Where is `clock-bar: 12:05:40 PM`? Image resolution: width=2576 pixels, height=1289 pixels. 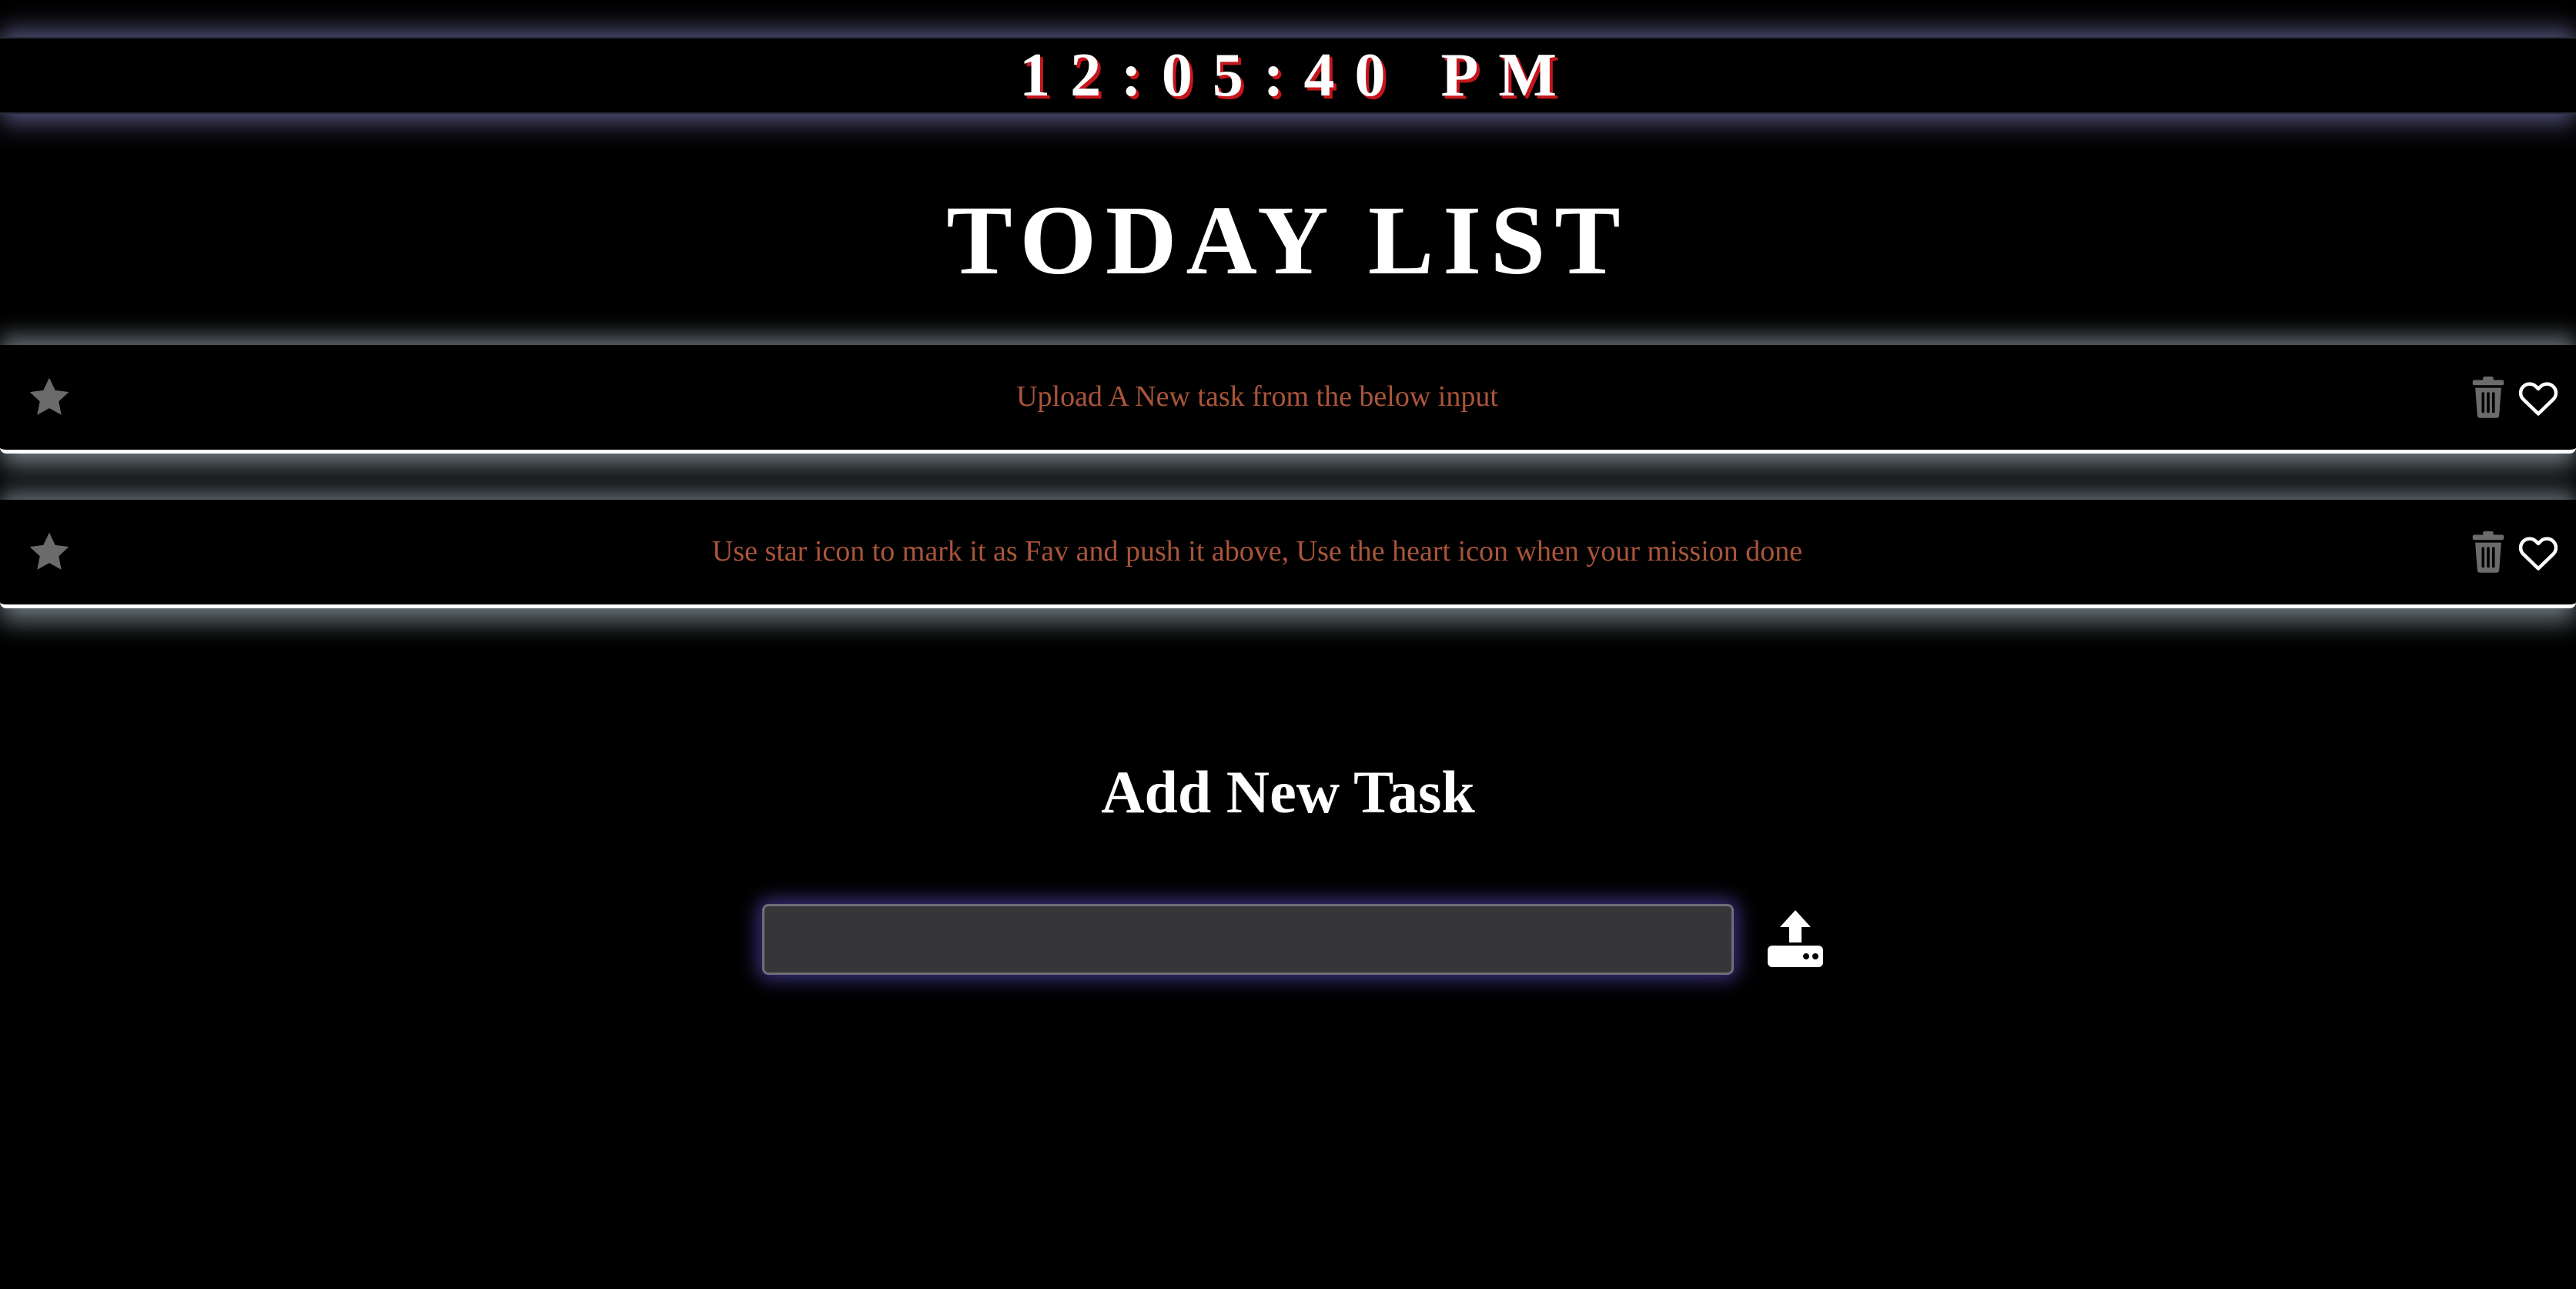 clock-bar: 12:05:40 PM is located at coordinates (1288, 76).